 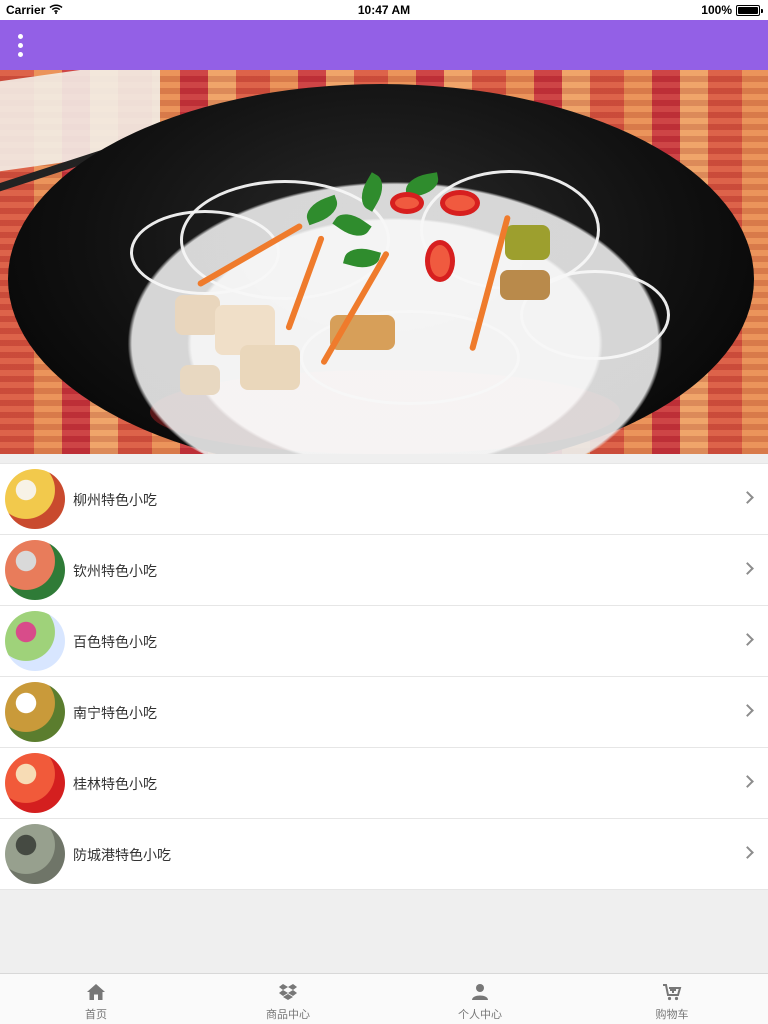 I want to click on peanut-piece, so click(x=525, y=285).